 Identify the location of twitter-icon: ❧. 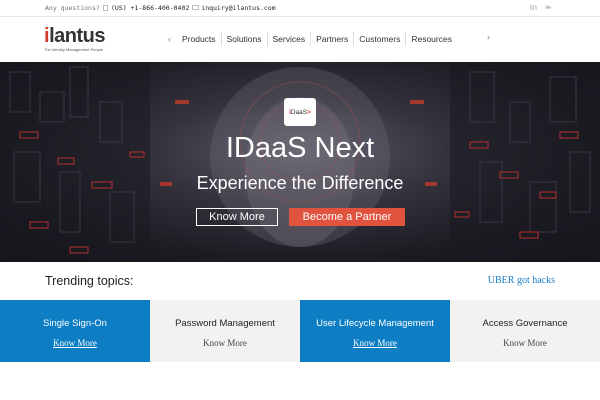
(548, 7).